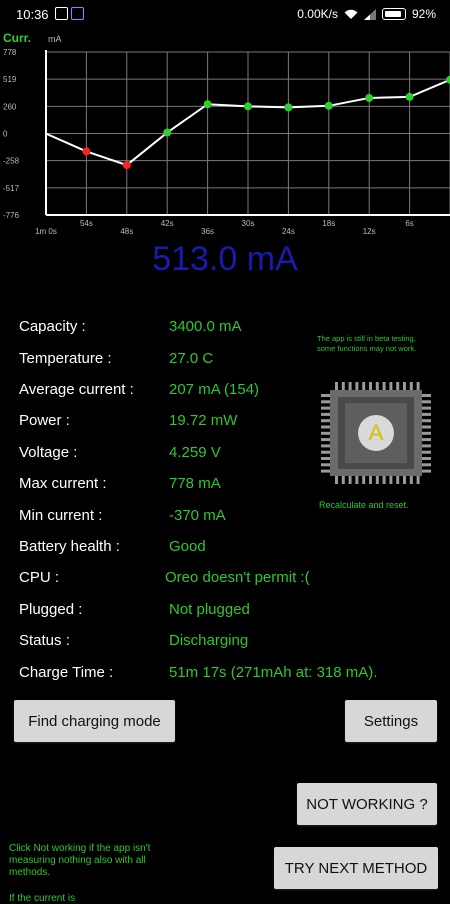 This screenshot has height=904, width=450. I want to click on info-label: Plugged :, so click(51, 609).